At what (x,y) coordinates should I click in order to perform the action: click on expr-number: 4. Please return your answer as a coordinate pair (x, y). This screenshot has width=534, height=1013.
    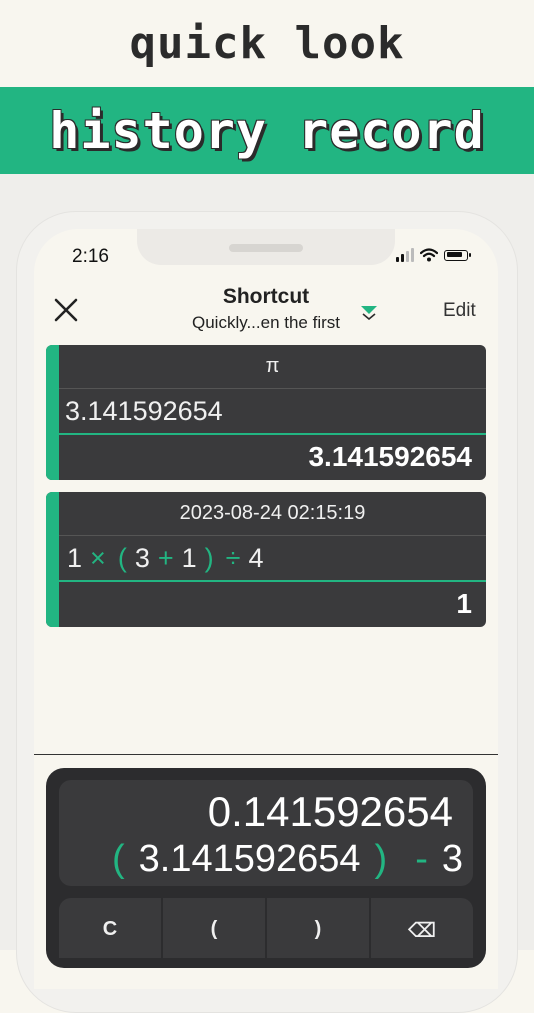
    Looking at the image, I should click on (256, 557).